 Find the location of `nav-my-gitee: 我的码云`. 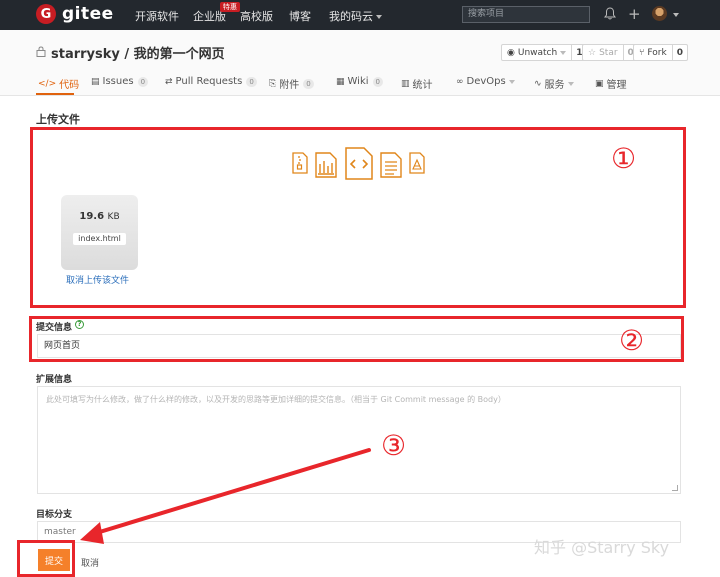

nav-my-gitee: 我的码云 is located at coordinates (355, 16).